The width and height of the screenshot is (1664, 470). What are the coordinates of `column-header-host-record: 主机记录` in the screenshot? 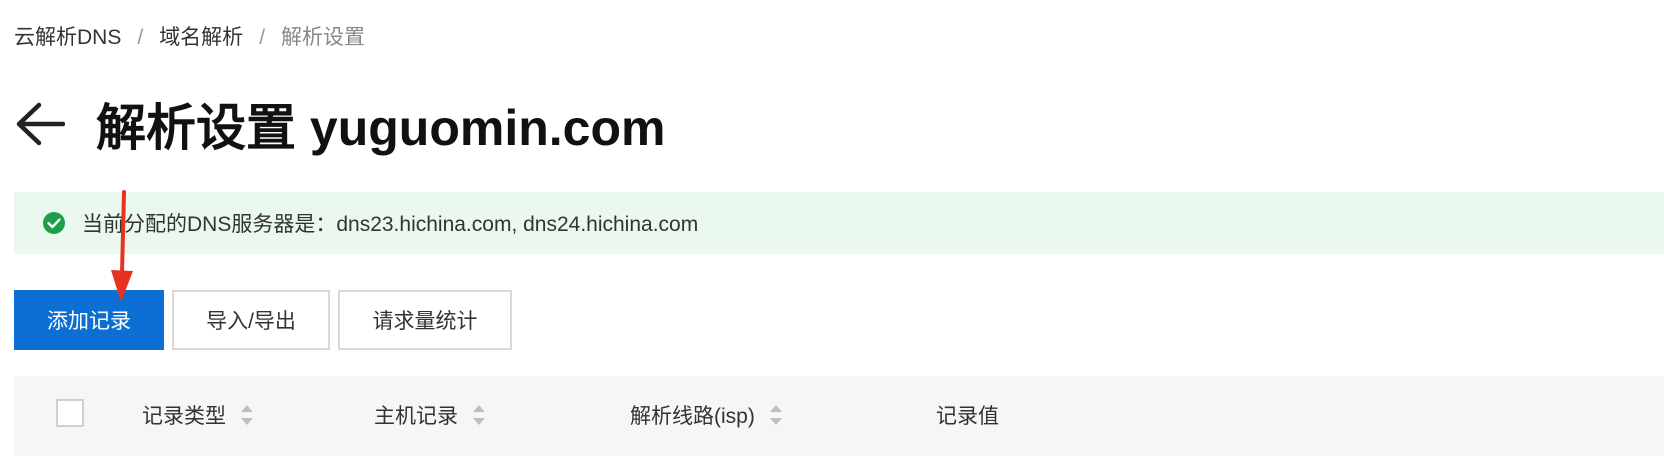 It's located at (430, 415).